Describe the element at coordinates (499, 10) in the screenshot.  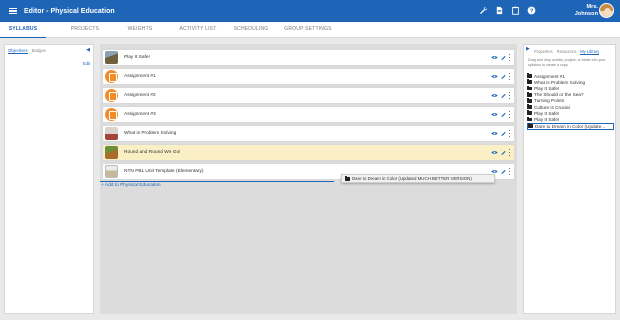
I see `document-icon` at that location.